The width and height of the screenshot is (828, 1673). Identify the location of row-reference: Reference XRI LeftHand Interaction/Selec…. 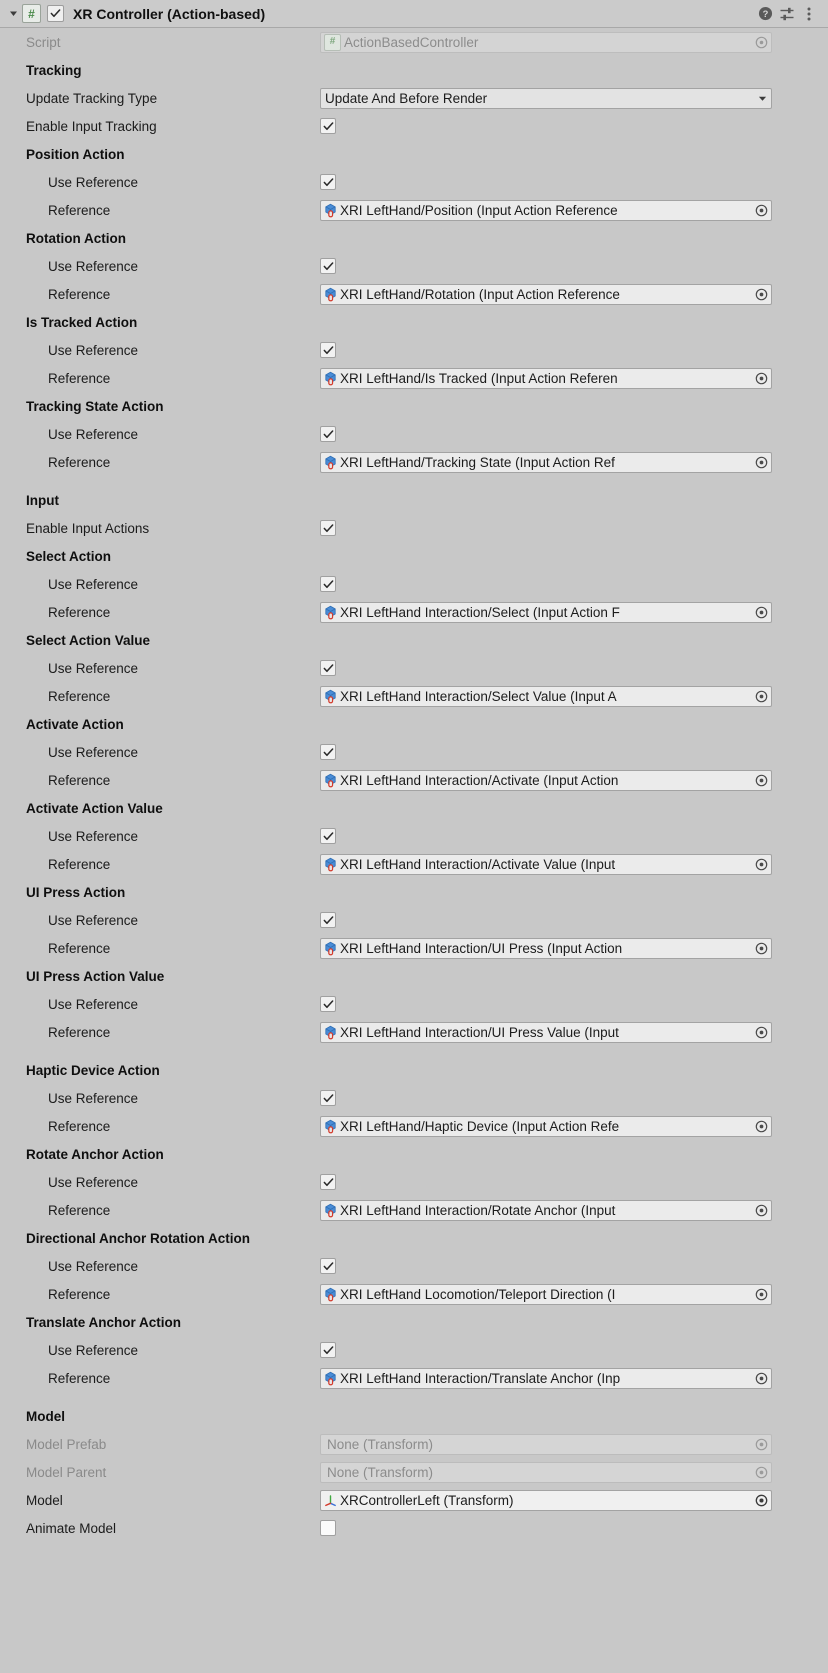
(414, 696).